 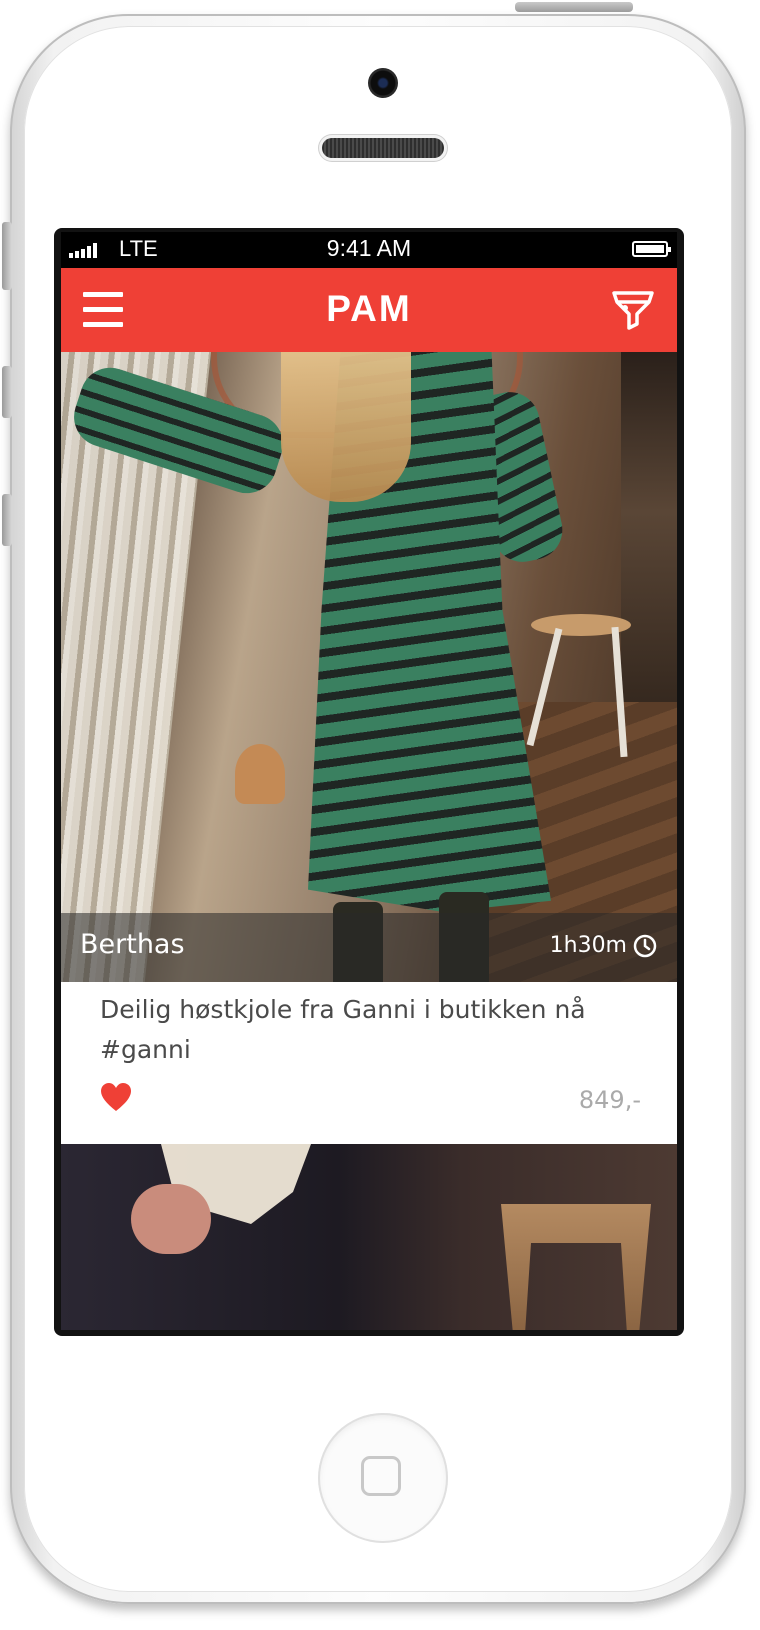 What do you see at coordinates (132, 944) in the screenshot?
I see `post-author: Berthas` at bounding box center [132, 944].